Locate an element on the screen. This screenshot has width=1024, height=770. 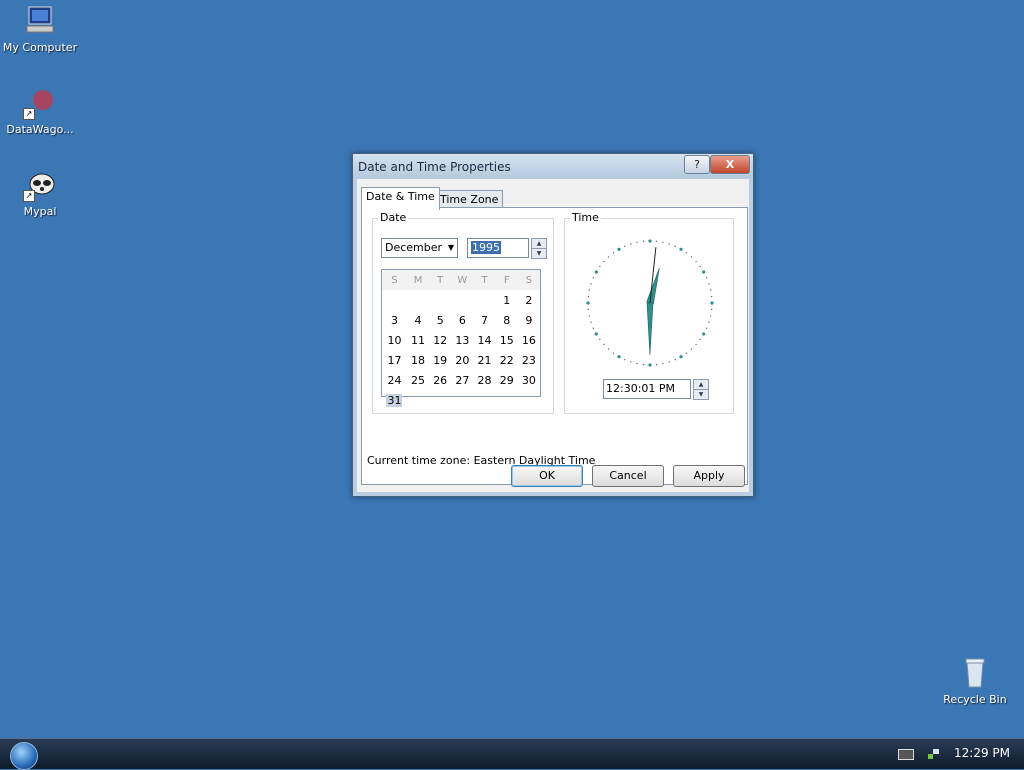
help-button: ? is located at coordinates (697, 164).